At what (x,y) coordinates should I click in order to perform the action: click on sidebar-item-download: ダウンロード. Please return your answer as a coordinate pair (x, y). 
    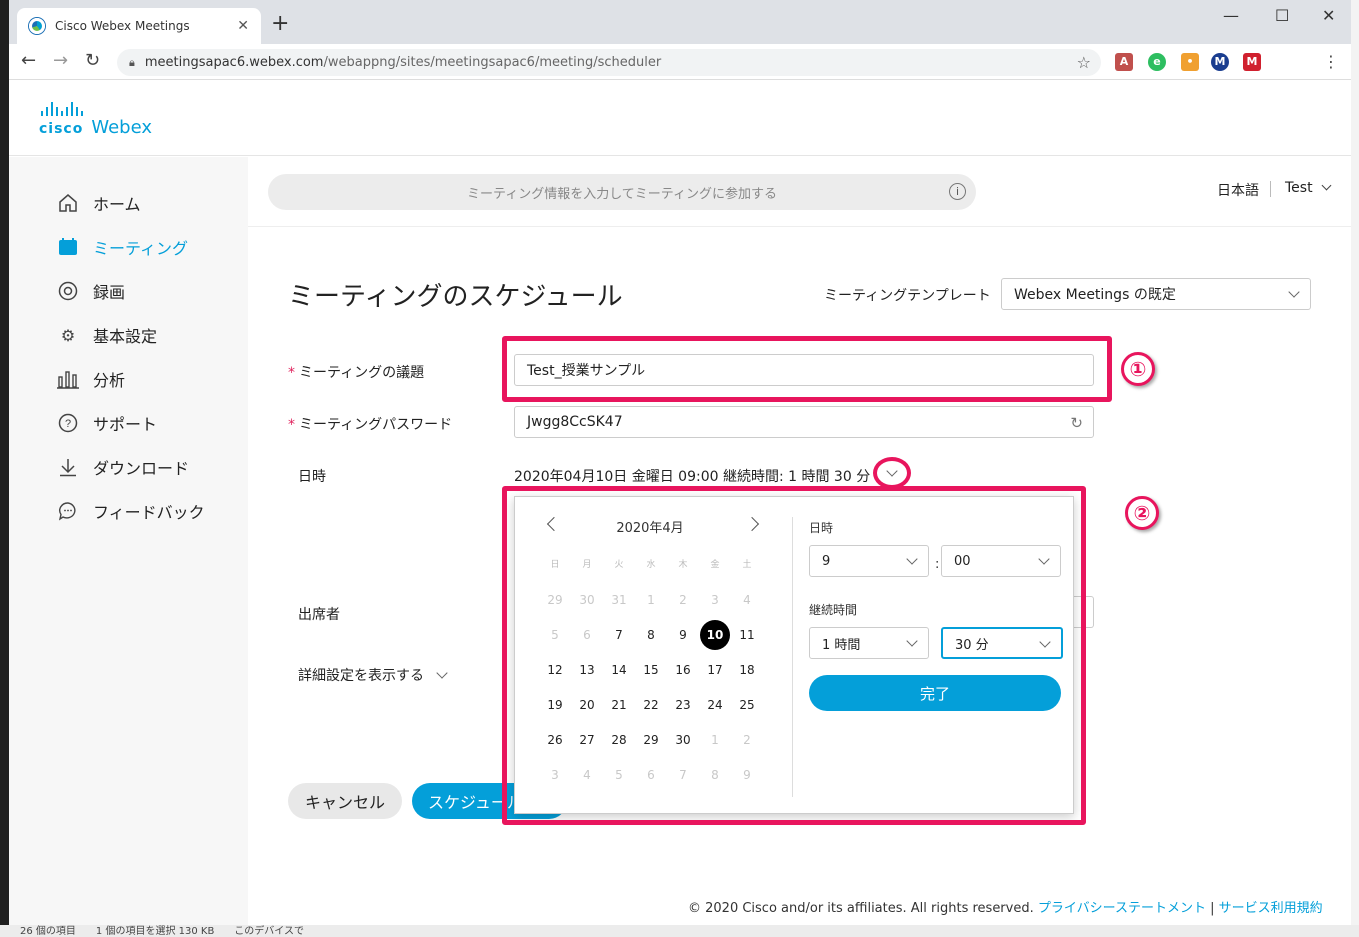
    Looking at the image, I should click on (123, 467).